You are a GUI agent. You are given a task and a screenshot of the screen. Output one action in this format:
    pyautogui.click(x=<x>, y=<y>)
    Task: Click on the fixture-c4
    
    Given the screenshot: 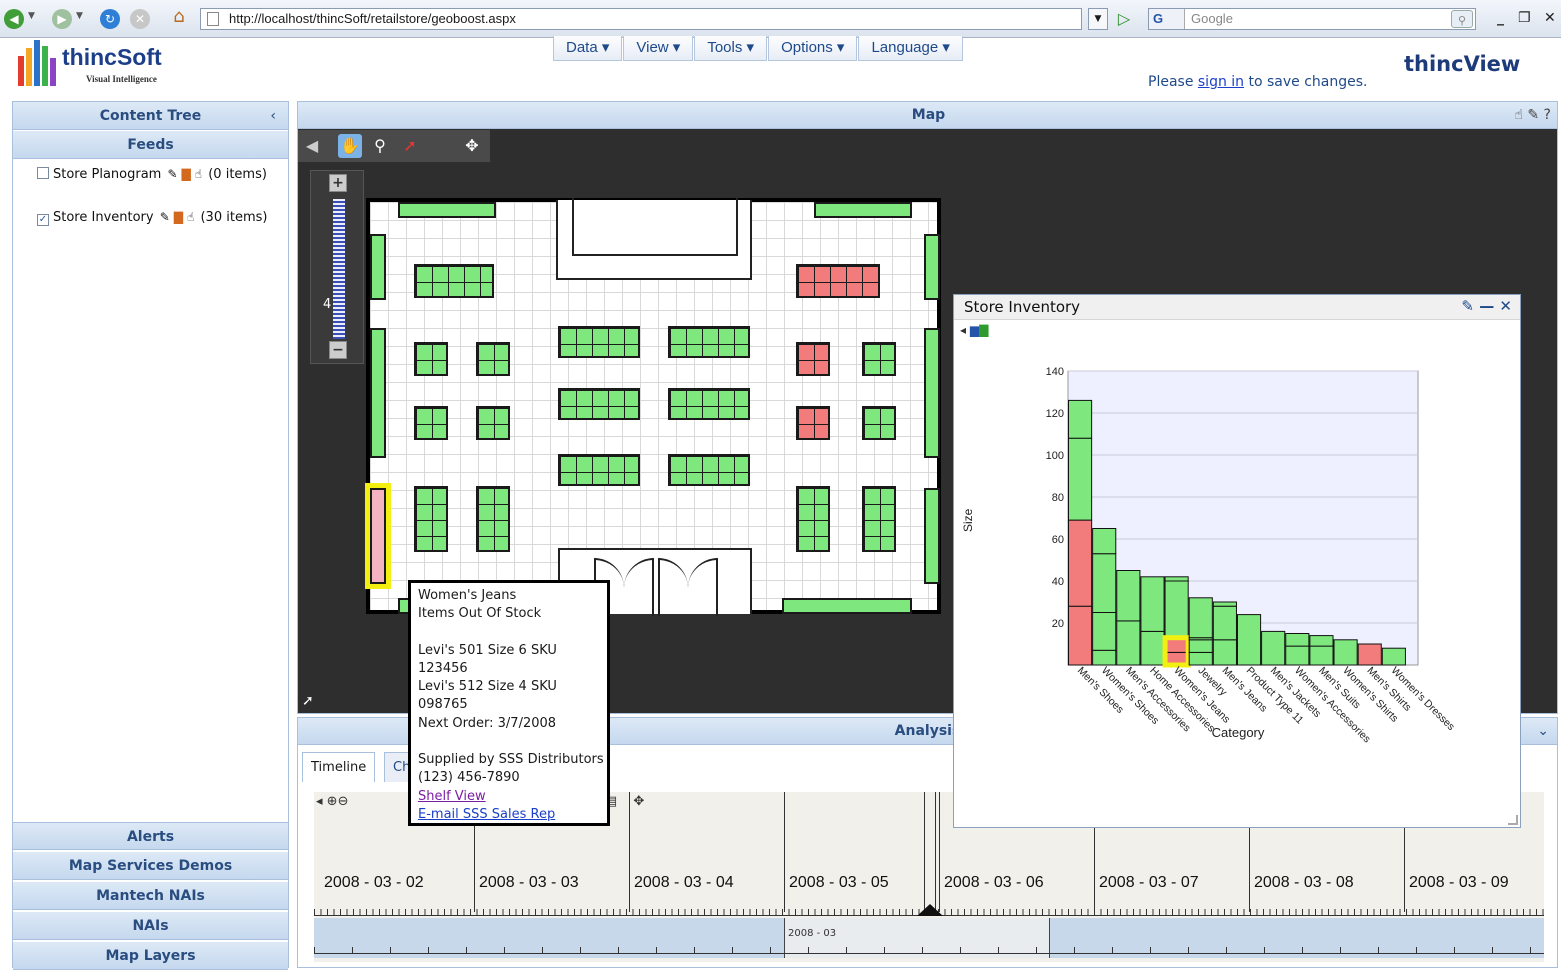 What is the action you would take?
    pyautogui.click(x=431, y=423)
    